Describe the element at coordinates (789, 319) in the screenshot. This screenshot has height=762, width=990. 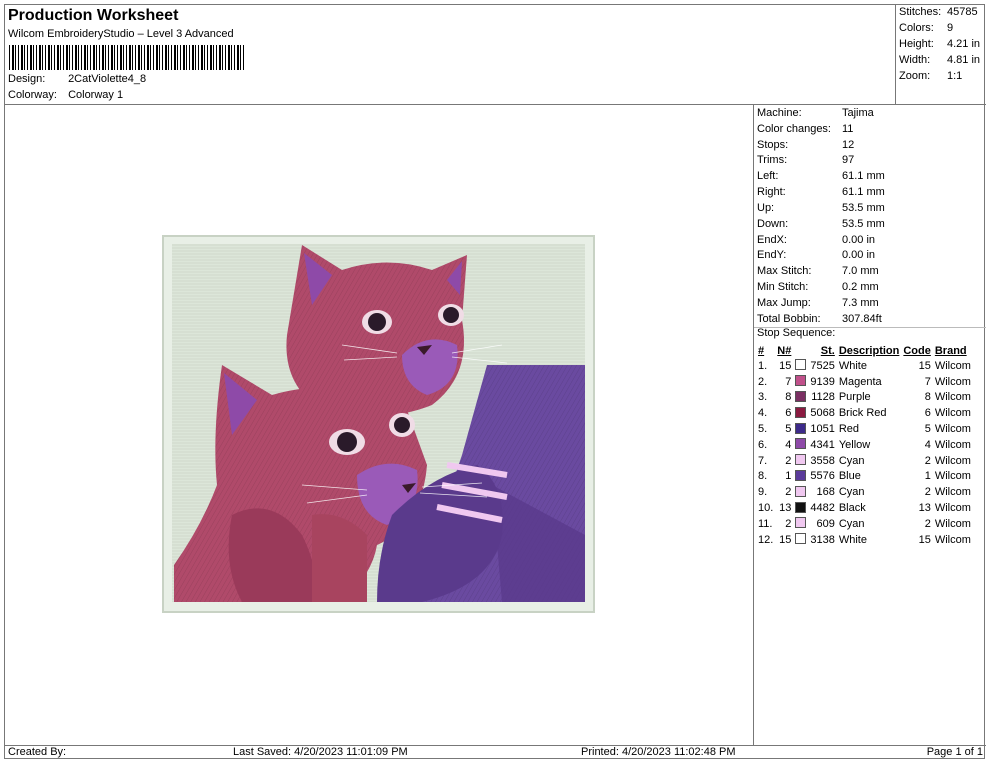
I see `info-label: Total Bobbin:` at that location.